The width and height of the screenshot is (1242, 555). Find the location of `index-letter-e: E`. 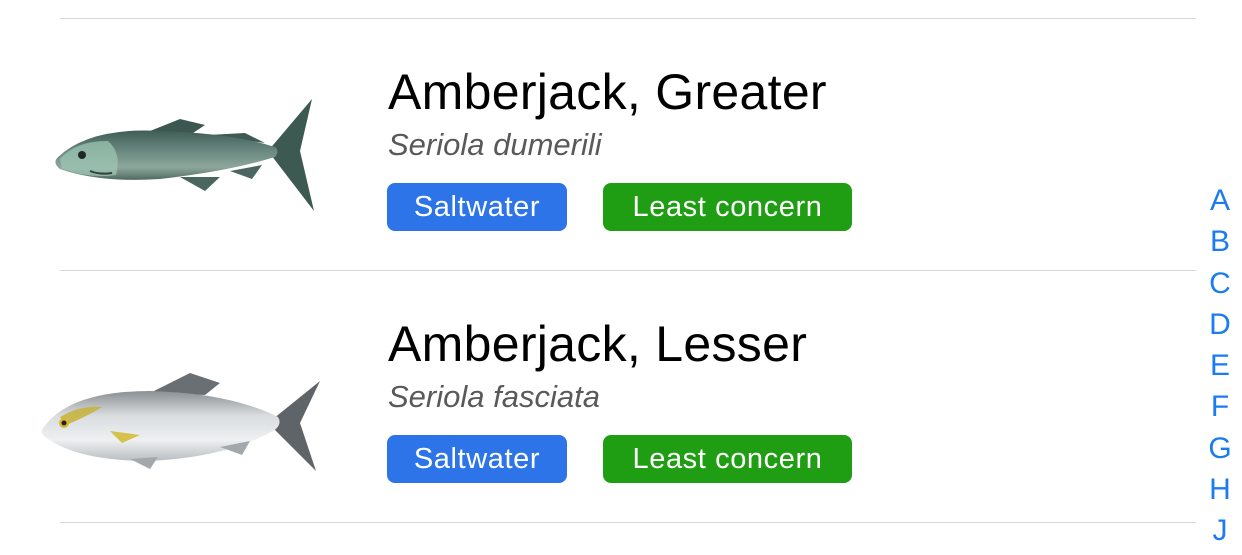

index-letter-e: E is located at coordinates (1220, 365).